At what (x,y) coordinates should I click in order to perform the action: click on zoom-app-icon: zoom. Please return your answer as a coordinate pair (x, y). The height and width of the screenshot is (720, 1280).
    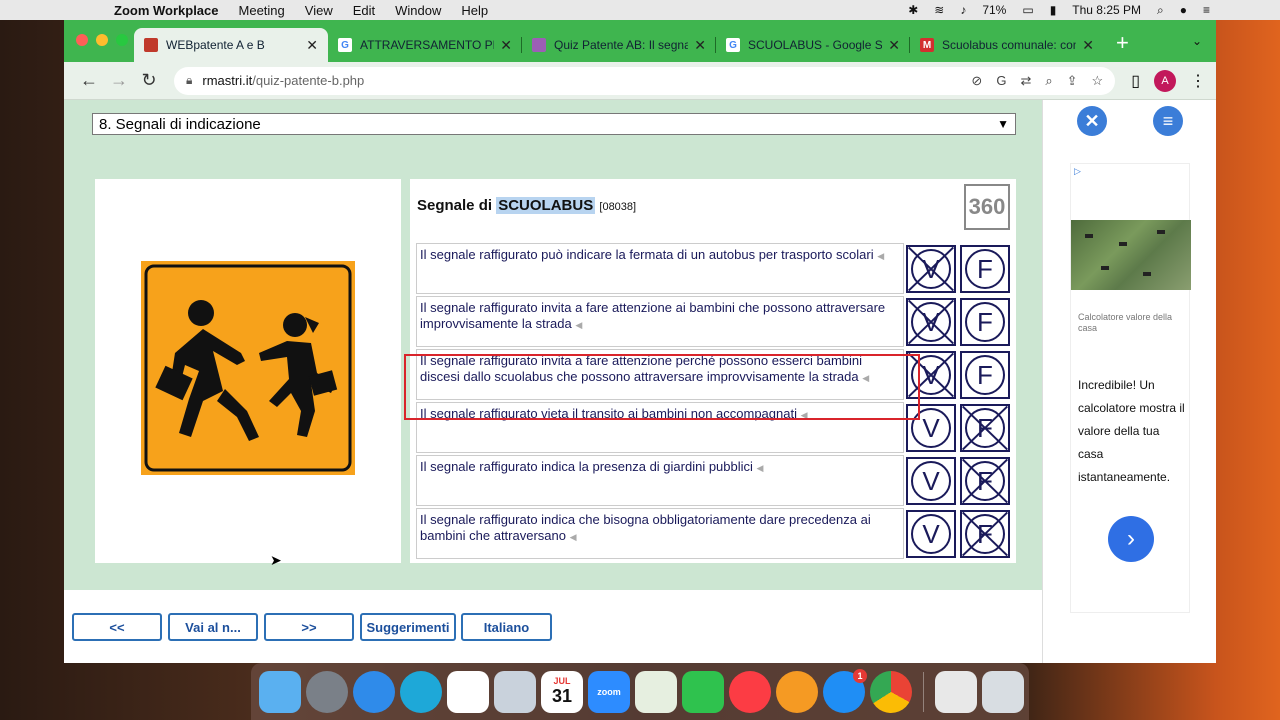
    Looking at the image, I should click on (609, 691).